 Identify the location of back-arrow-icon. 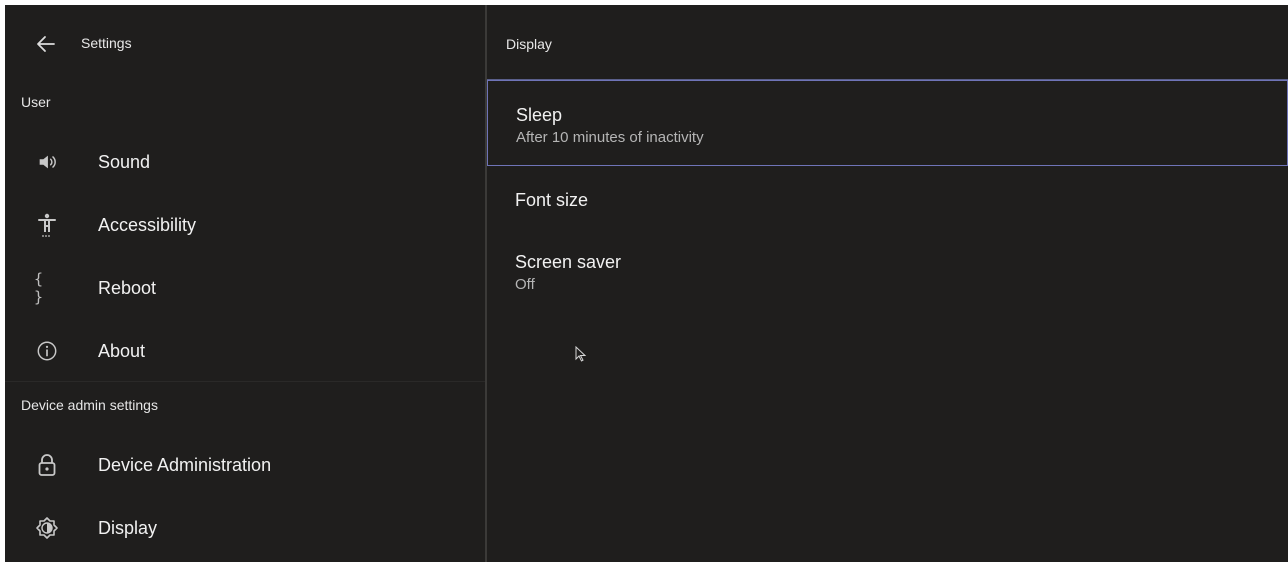
(46, 44).